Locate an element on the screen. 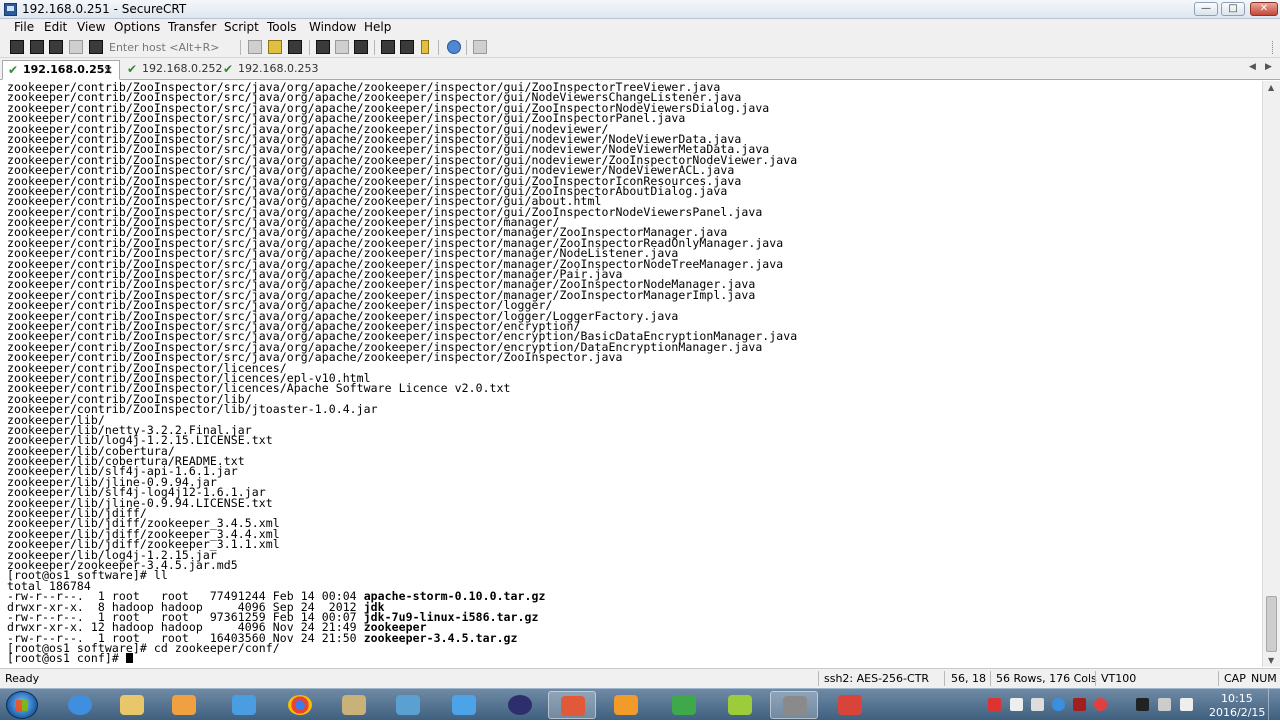  disconnect-icon is located at coordinates (96, 47).